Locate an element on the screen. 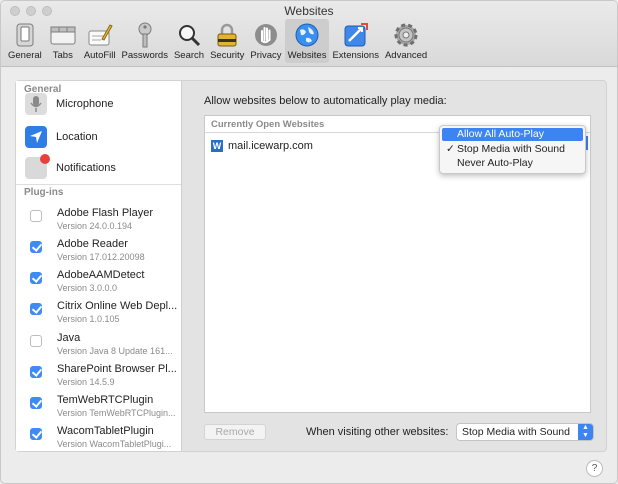 This screenshot has height=484, width=618. plugin-version: Version 17.012.20098 is located at coordinates (101, 257).